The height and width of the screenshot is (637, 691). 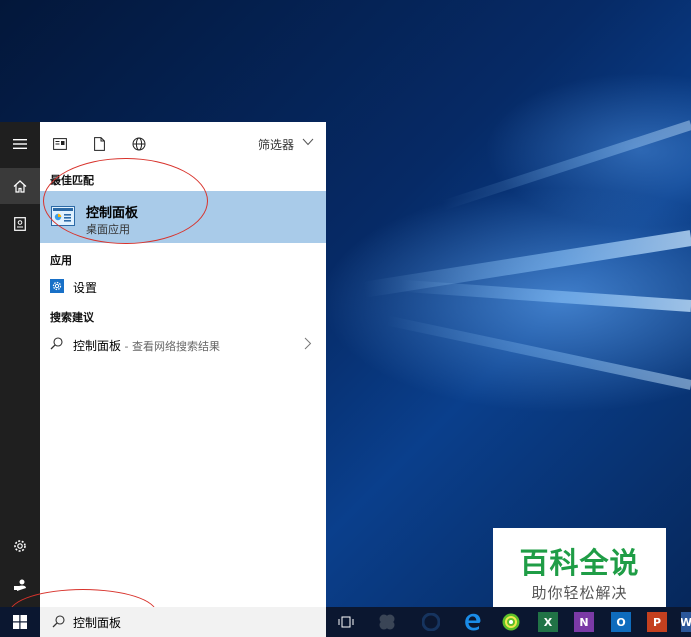 I want to click on search-input: 控制面板, so click(x=97, y=622).